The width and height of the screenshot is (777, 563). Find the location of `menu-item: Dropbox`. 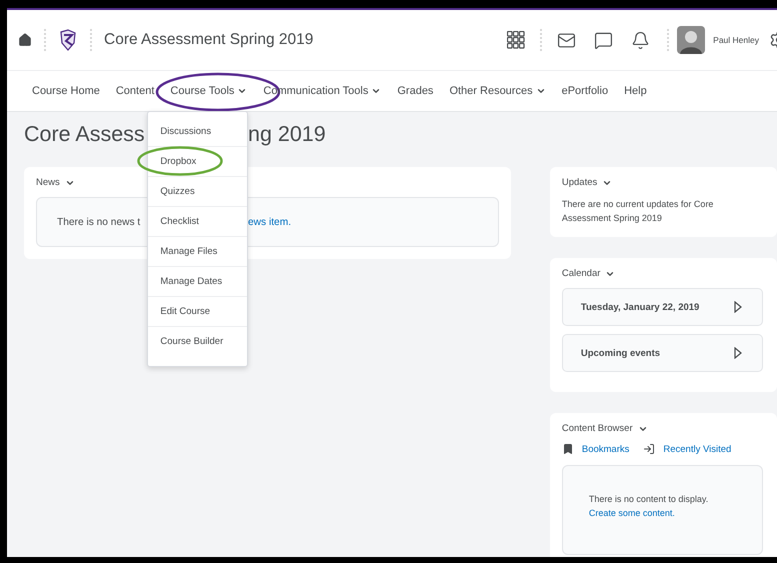

menu-item: Dropbox is located at coordinates (192, 161).